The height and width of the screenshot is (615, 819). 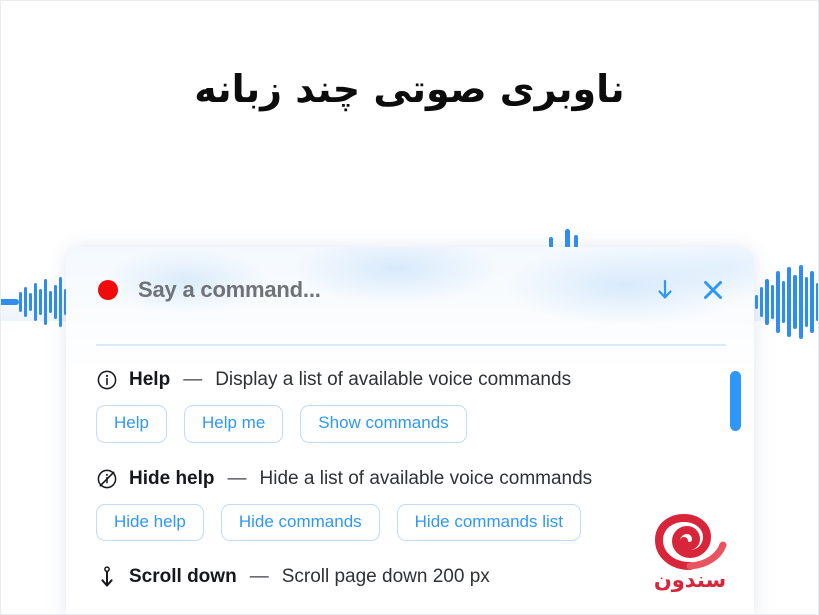 What do you see at coordinates (411, 345) in the screenshot?
I see `header-divider` at bounding box center [411, 345].